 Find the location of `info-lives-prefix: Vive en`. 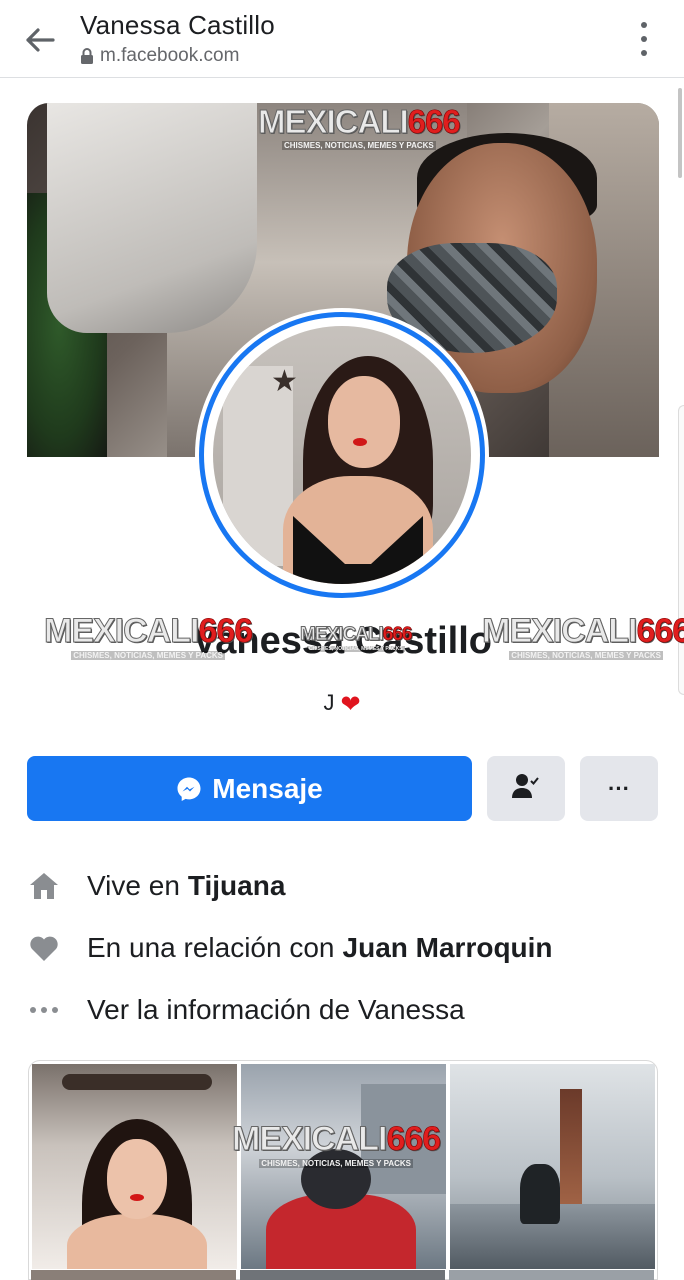

info-lives-prefix: Vive en is located at coordinates (133, 885).